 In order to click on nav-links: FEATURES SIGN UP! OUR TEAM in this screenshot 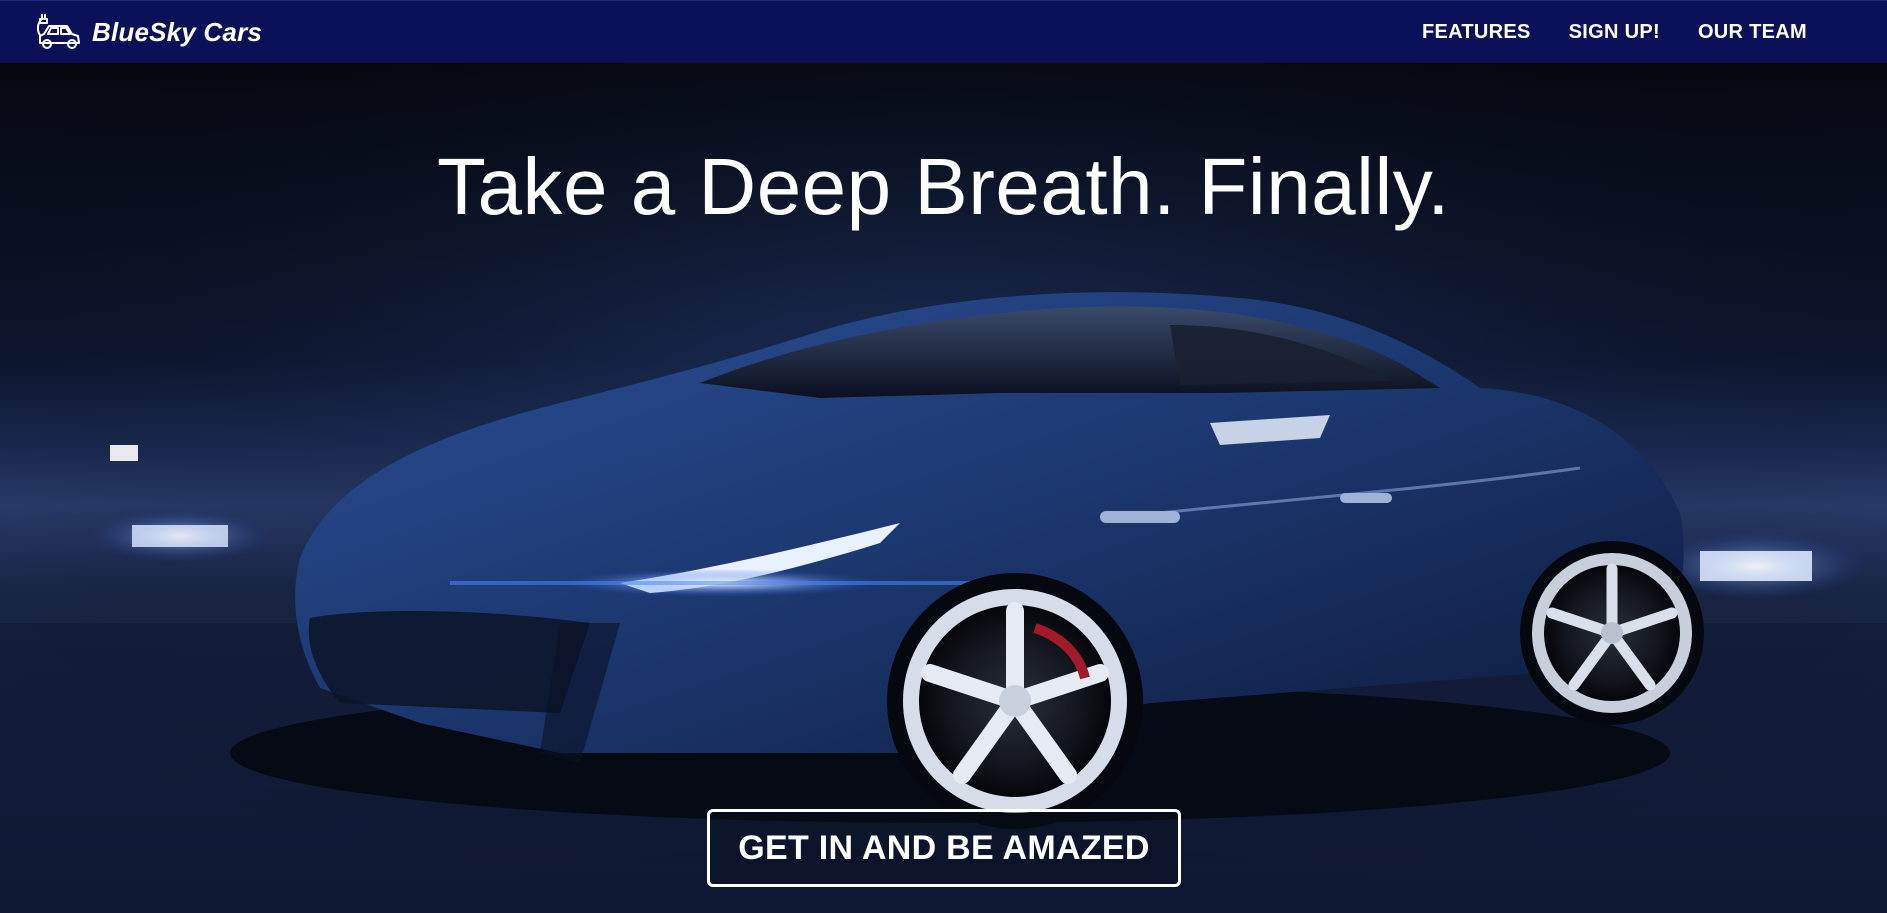, I will do `click(1595, 32)`.